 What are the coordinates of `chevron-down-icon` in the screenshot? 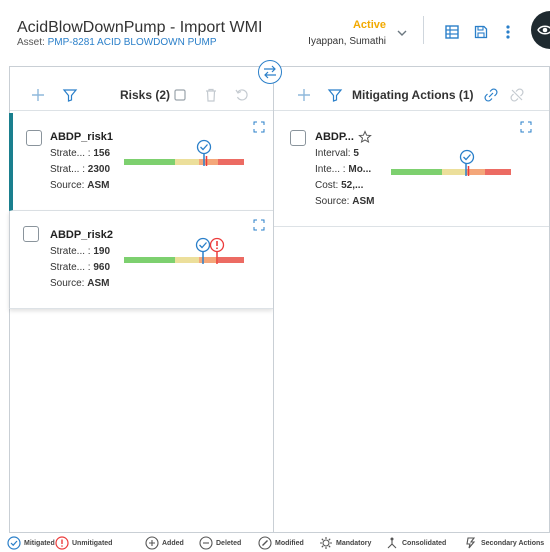 It's located at (402, 33).